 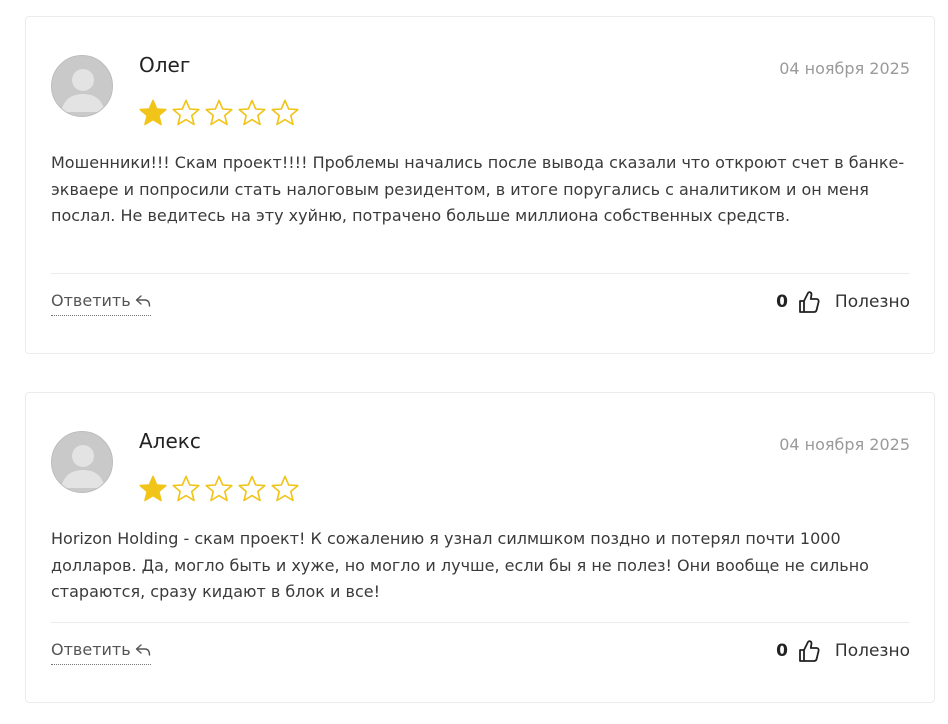 What do you see at coordinates (165, 65) in the screenshot?
I see `review-author: Олег` at bounding box center [165, 65].